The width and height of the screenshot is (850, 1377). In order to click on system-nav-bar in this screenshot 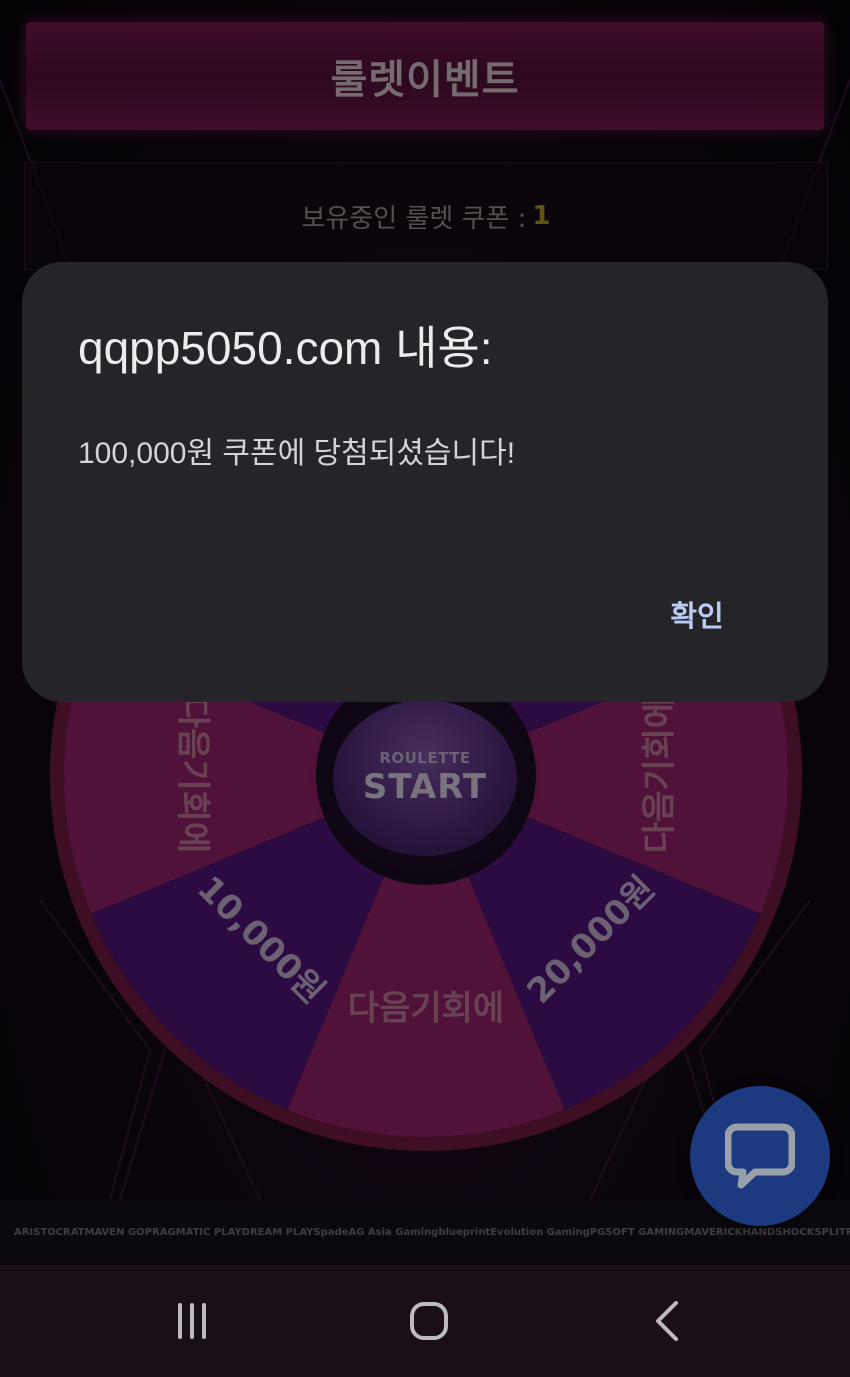, I will do `click(425, 1321)`.